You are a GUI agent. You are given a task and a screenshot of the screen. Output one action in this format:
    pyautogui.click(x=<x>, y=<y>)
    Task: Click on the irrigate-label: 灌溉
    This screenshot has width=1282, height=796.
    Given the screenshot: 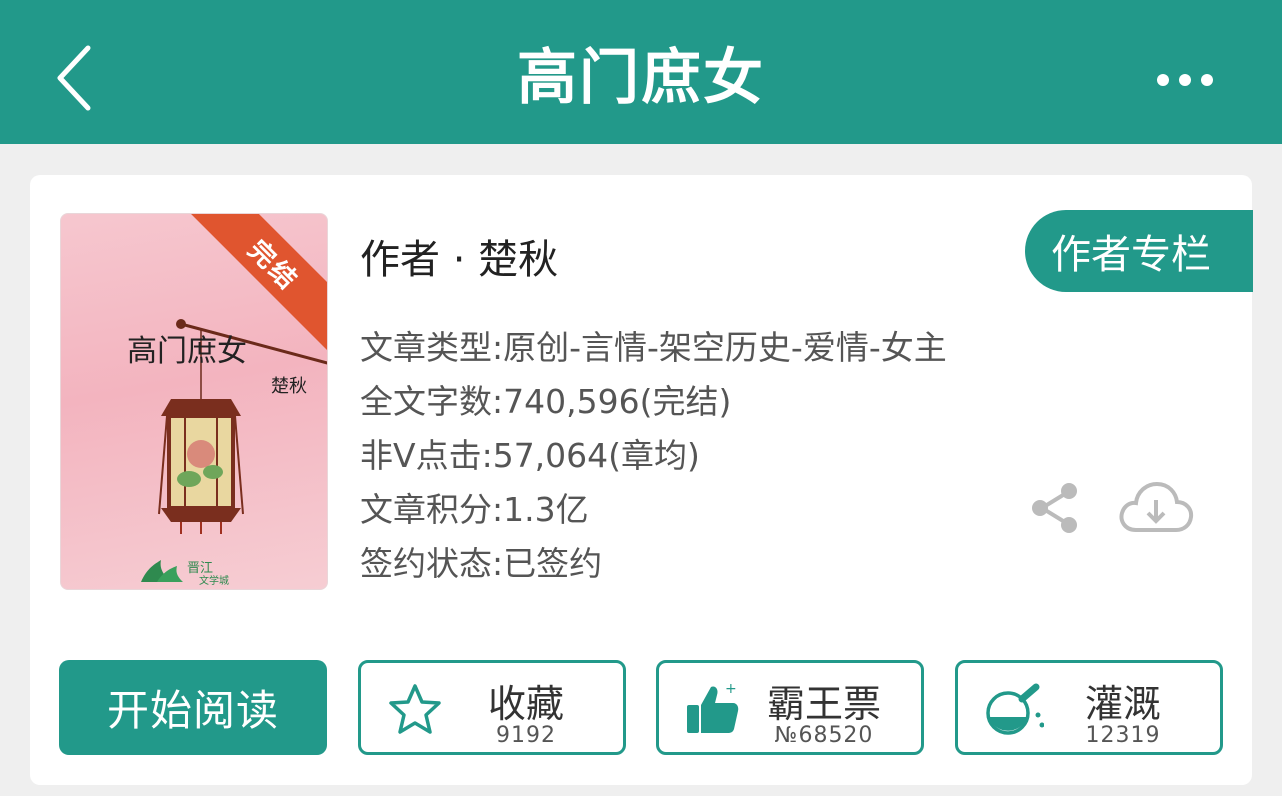 What is the action you would take?
    pyautogui.click(x=1122, y=704)
    